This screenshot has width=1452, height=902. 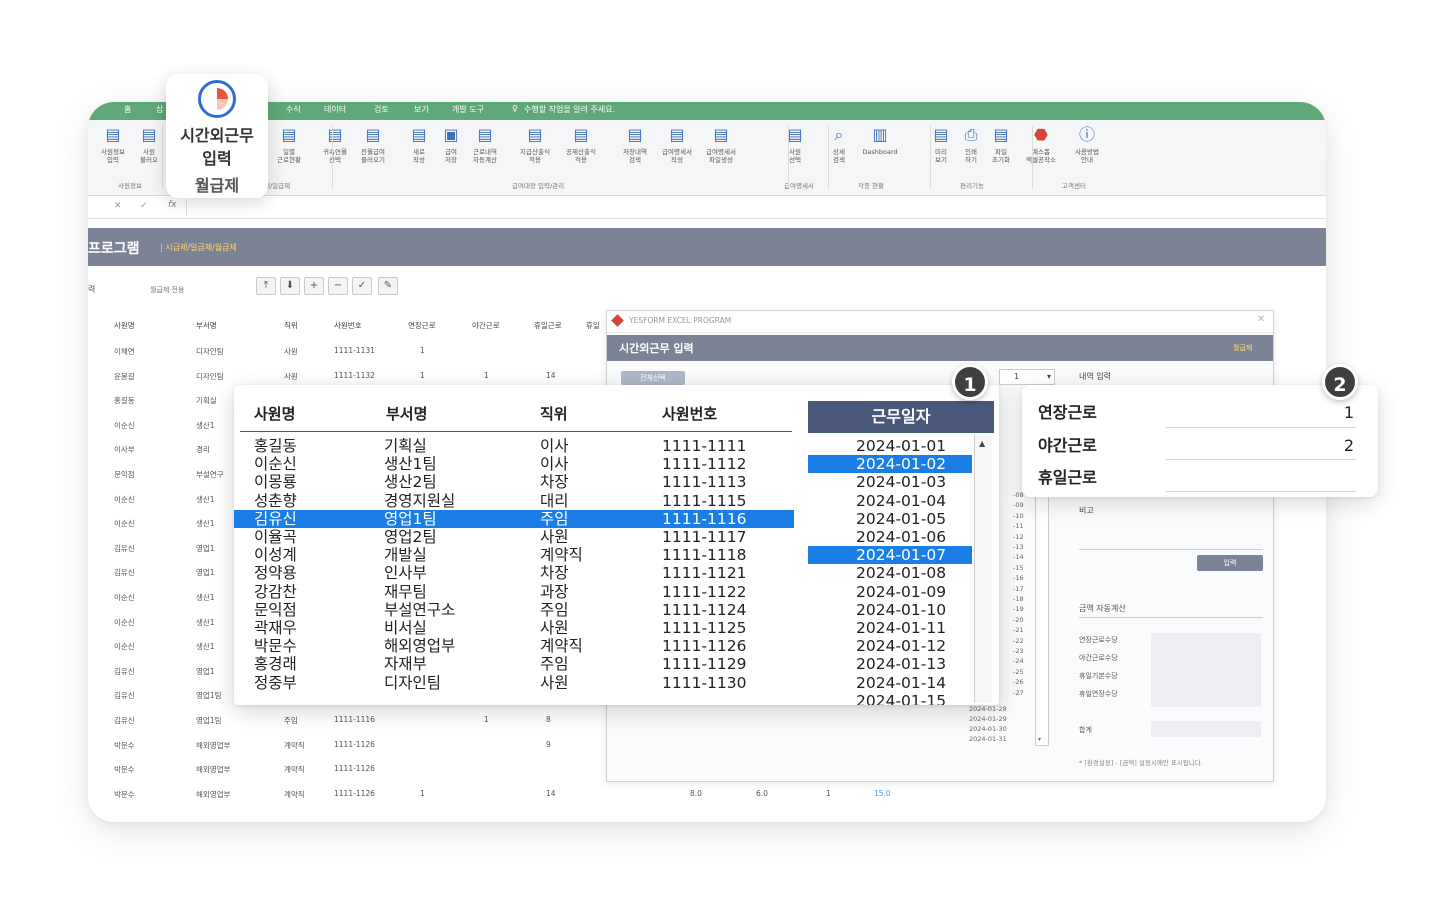 I want to click on overtime-input-ribbon-card: 시간외근무 입력 월급제, so click(x=217, y=136).